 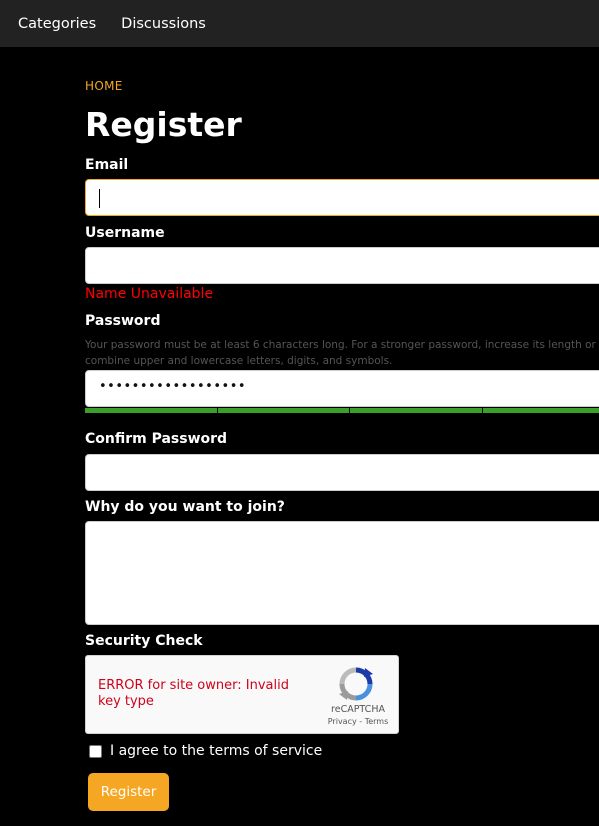 What do you see at coordinates (356, 684) in the screenshot?
I see `recaptcha-logo-icon` at bounding box center [356, 684].